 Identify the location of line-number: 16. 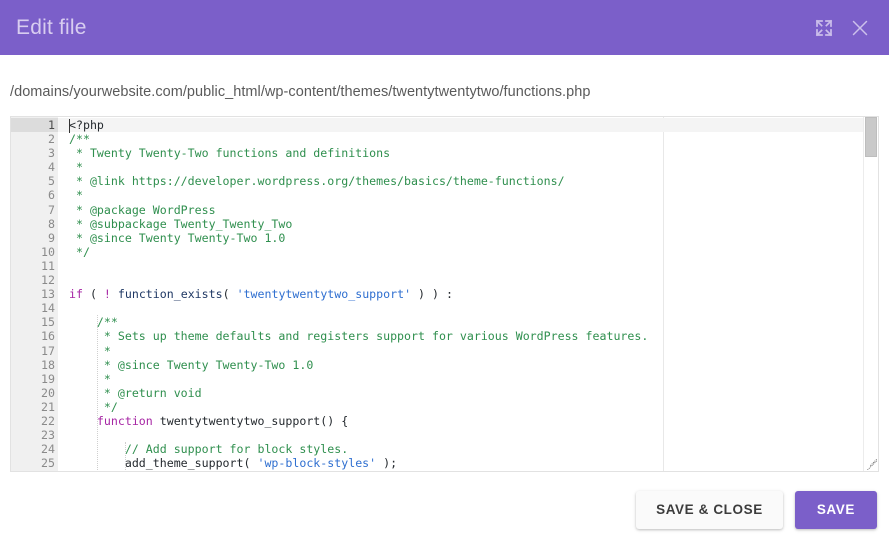
(34, 336).